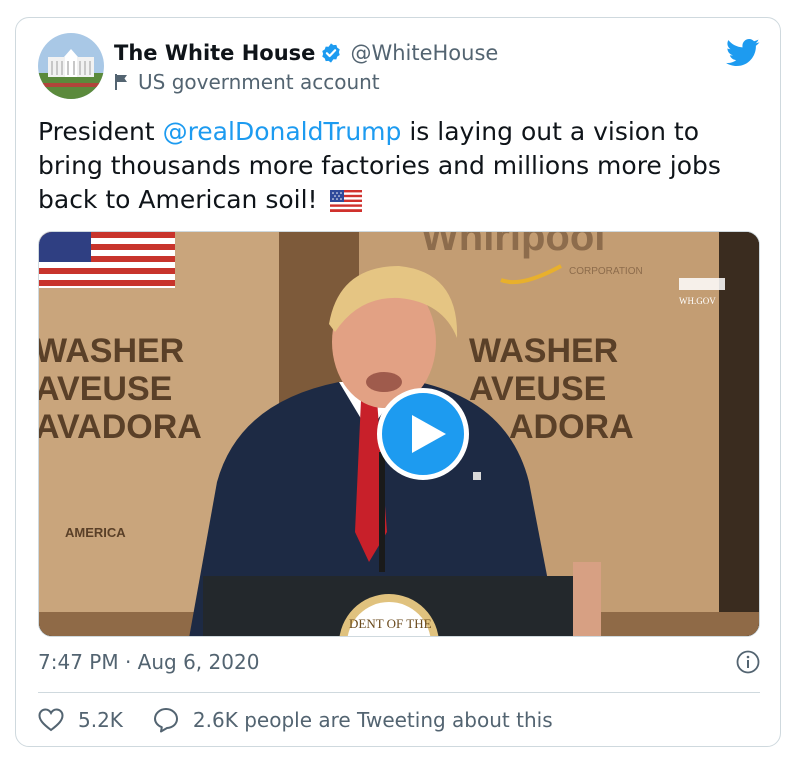 The height and width of the screenshot is (766, 800). What do you see at coordinates (424, 53) in the screenshot?
I see `author-handle: @WhiteHouse` at bounding box center [424, 53].